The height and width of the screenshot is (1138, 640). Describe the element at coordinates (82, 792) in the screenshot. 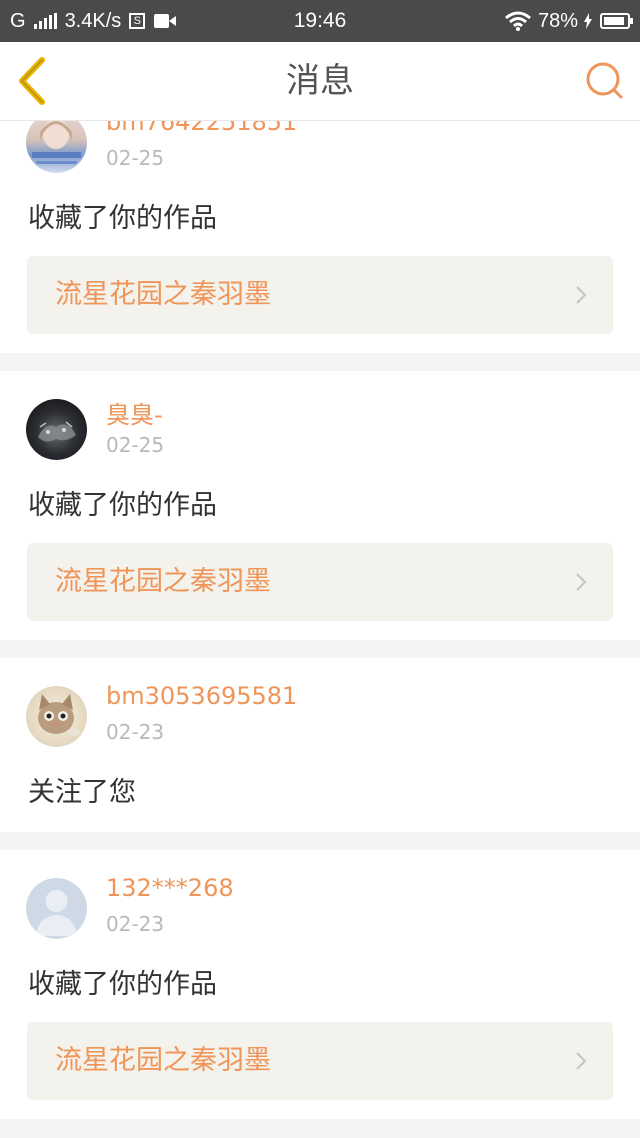

I see `message-action: 关注了您` at that location.